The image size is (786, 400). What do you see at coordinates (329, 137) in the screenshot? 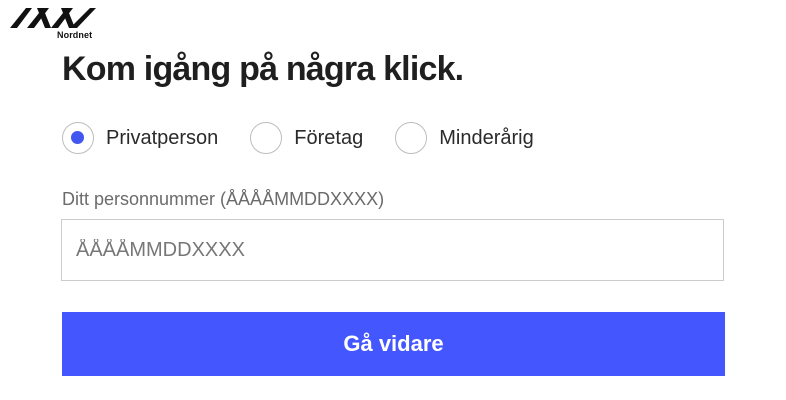
I see `radio-label-foretag: Företag` at bounding box center [329, 137].